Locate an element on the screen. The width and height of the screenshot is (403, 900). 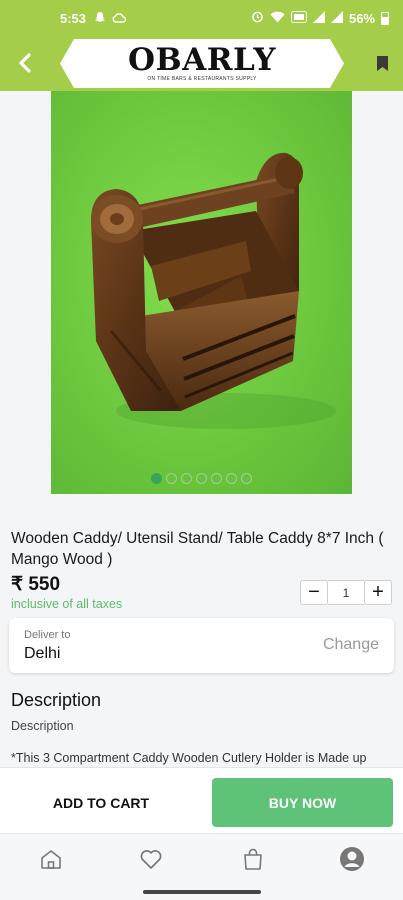
quantity-value: 1 is located at coordinates (346, 592).